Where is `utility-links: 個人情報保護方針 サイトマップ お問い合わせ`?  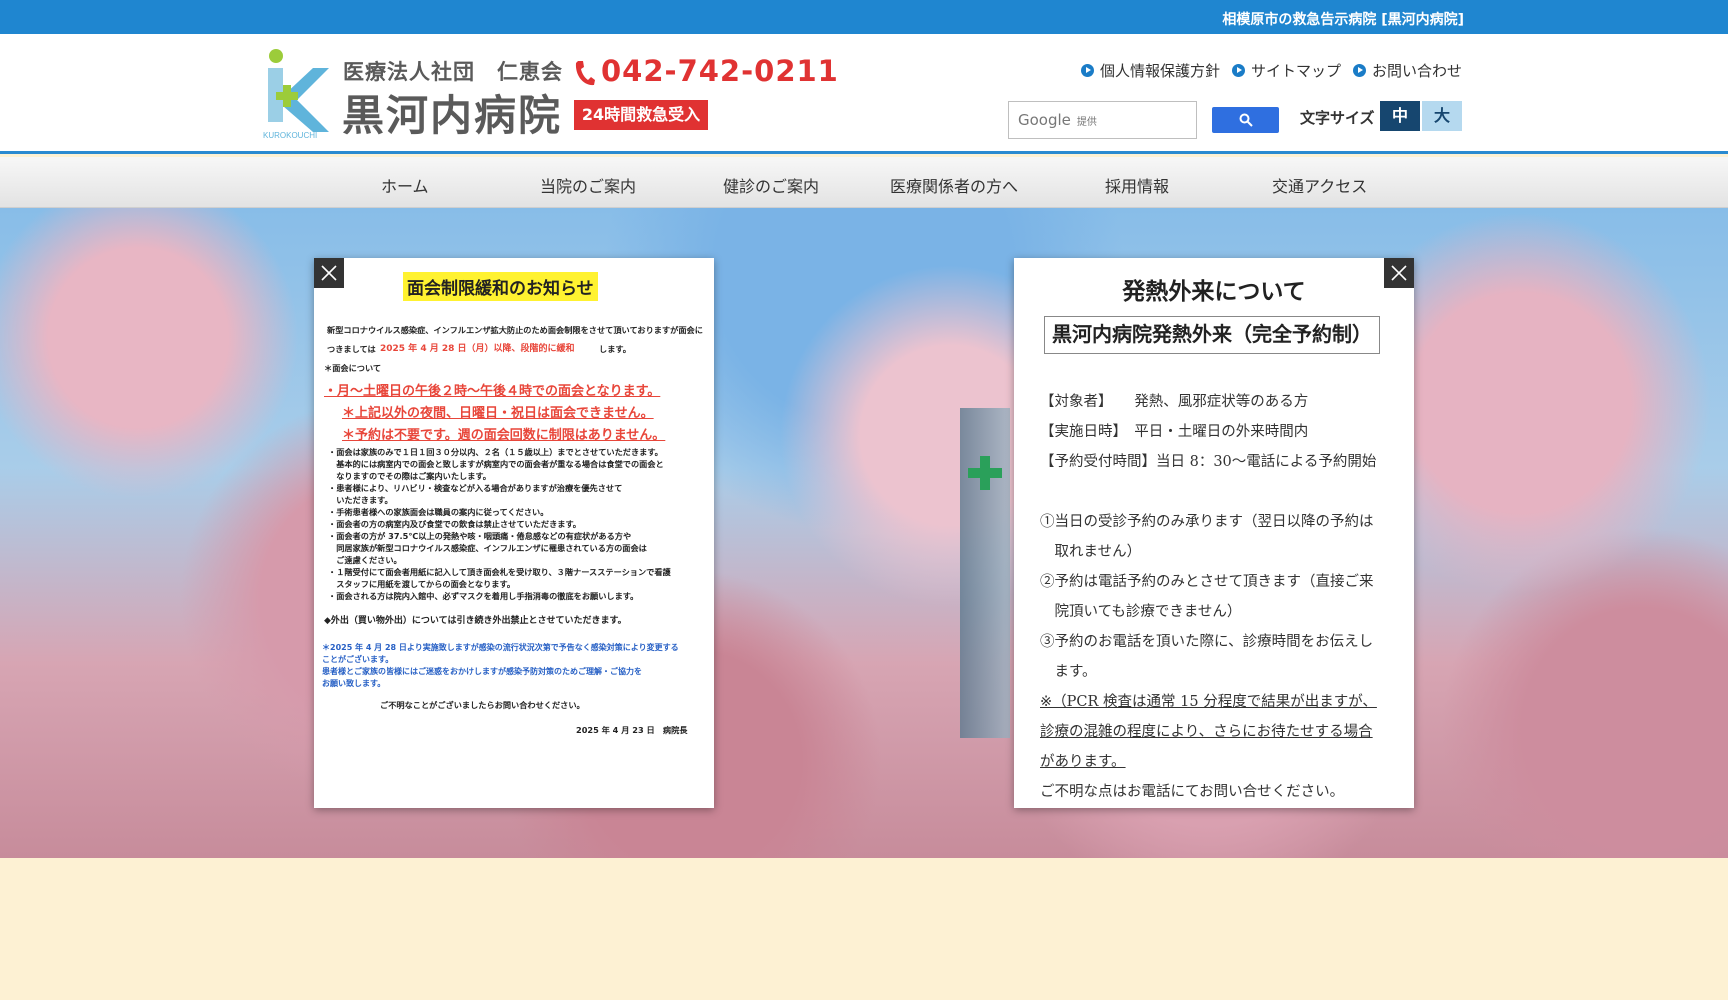 utility-links: 個人情報保護方針 サイトマップ お問い合わせ is located at coordinates (1271, 70).